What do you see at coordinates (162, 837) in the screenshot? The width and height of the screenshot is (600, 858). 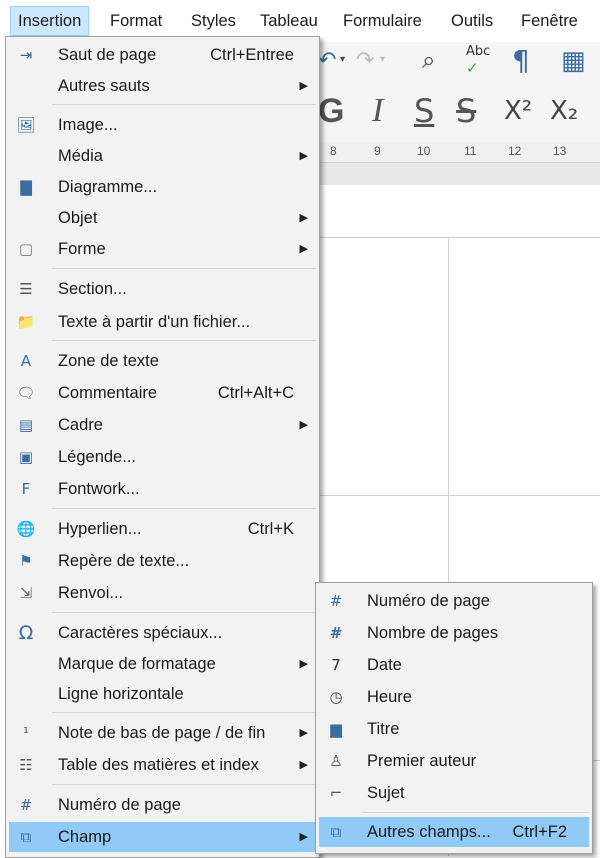 I see `menu-item-champ: ⧉ Champ ▶` at bounding box center [162, 837].